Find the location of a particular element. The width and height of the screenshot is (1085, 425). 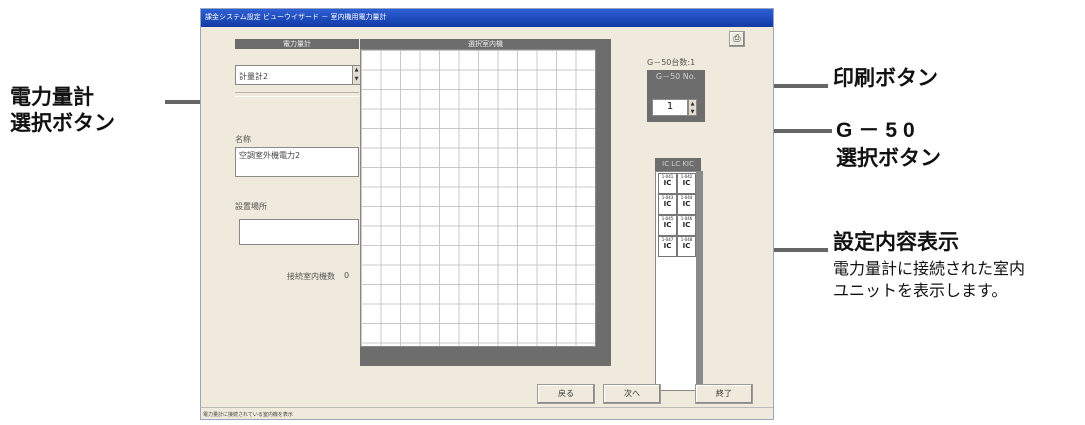

g50-no-label: G－50 No. is located at coordinates (676, 79).